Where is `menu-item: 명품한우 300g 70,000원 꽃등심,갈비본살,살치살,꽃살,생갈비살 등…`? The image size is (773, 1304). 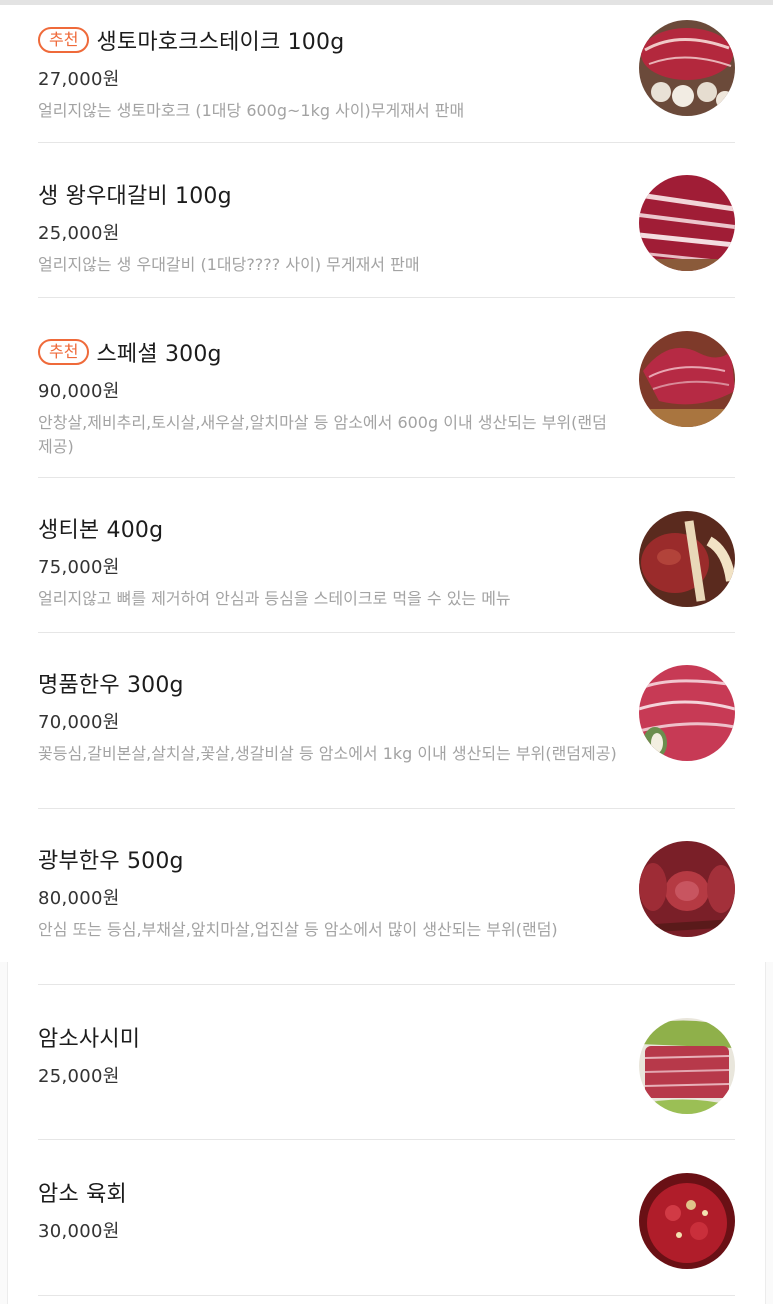
menu-item: 명품한우 300g 70,000원 꽃등심,갈비본살,살치살,꽃살,생갈비살 등… is located at coordinates (386, 721).